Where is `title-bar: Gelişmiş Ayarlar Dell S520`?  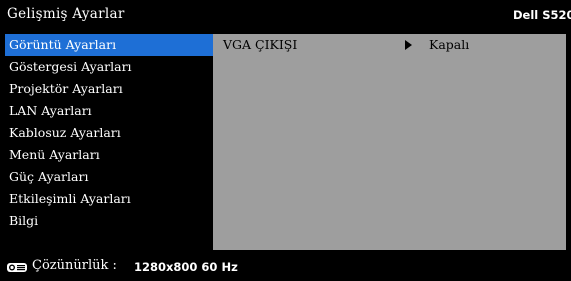 title-bar: Gelişmiş Ayarlar Dell S520 is located at coordinates (285, 16).